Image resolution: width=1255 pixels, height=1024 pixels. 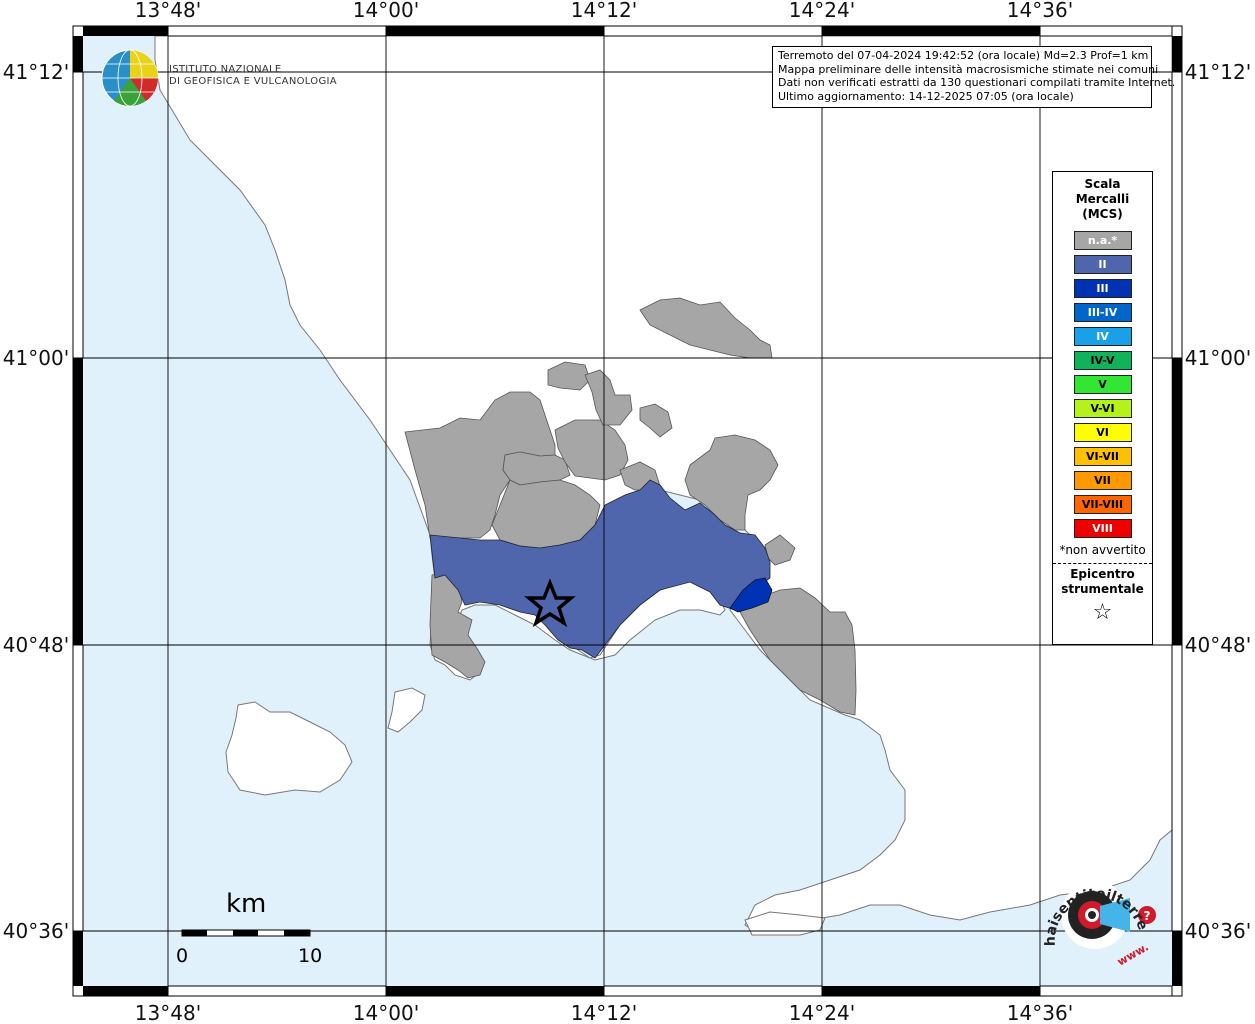 What do you see at coordinates (1102, 612) in the screenshot?
I see `star-icon: ☆` at bounding box center [1102, 612].